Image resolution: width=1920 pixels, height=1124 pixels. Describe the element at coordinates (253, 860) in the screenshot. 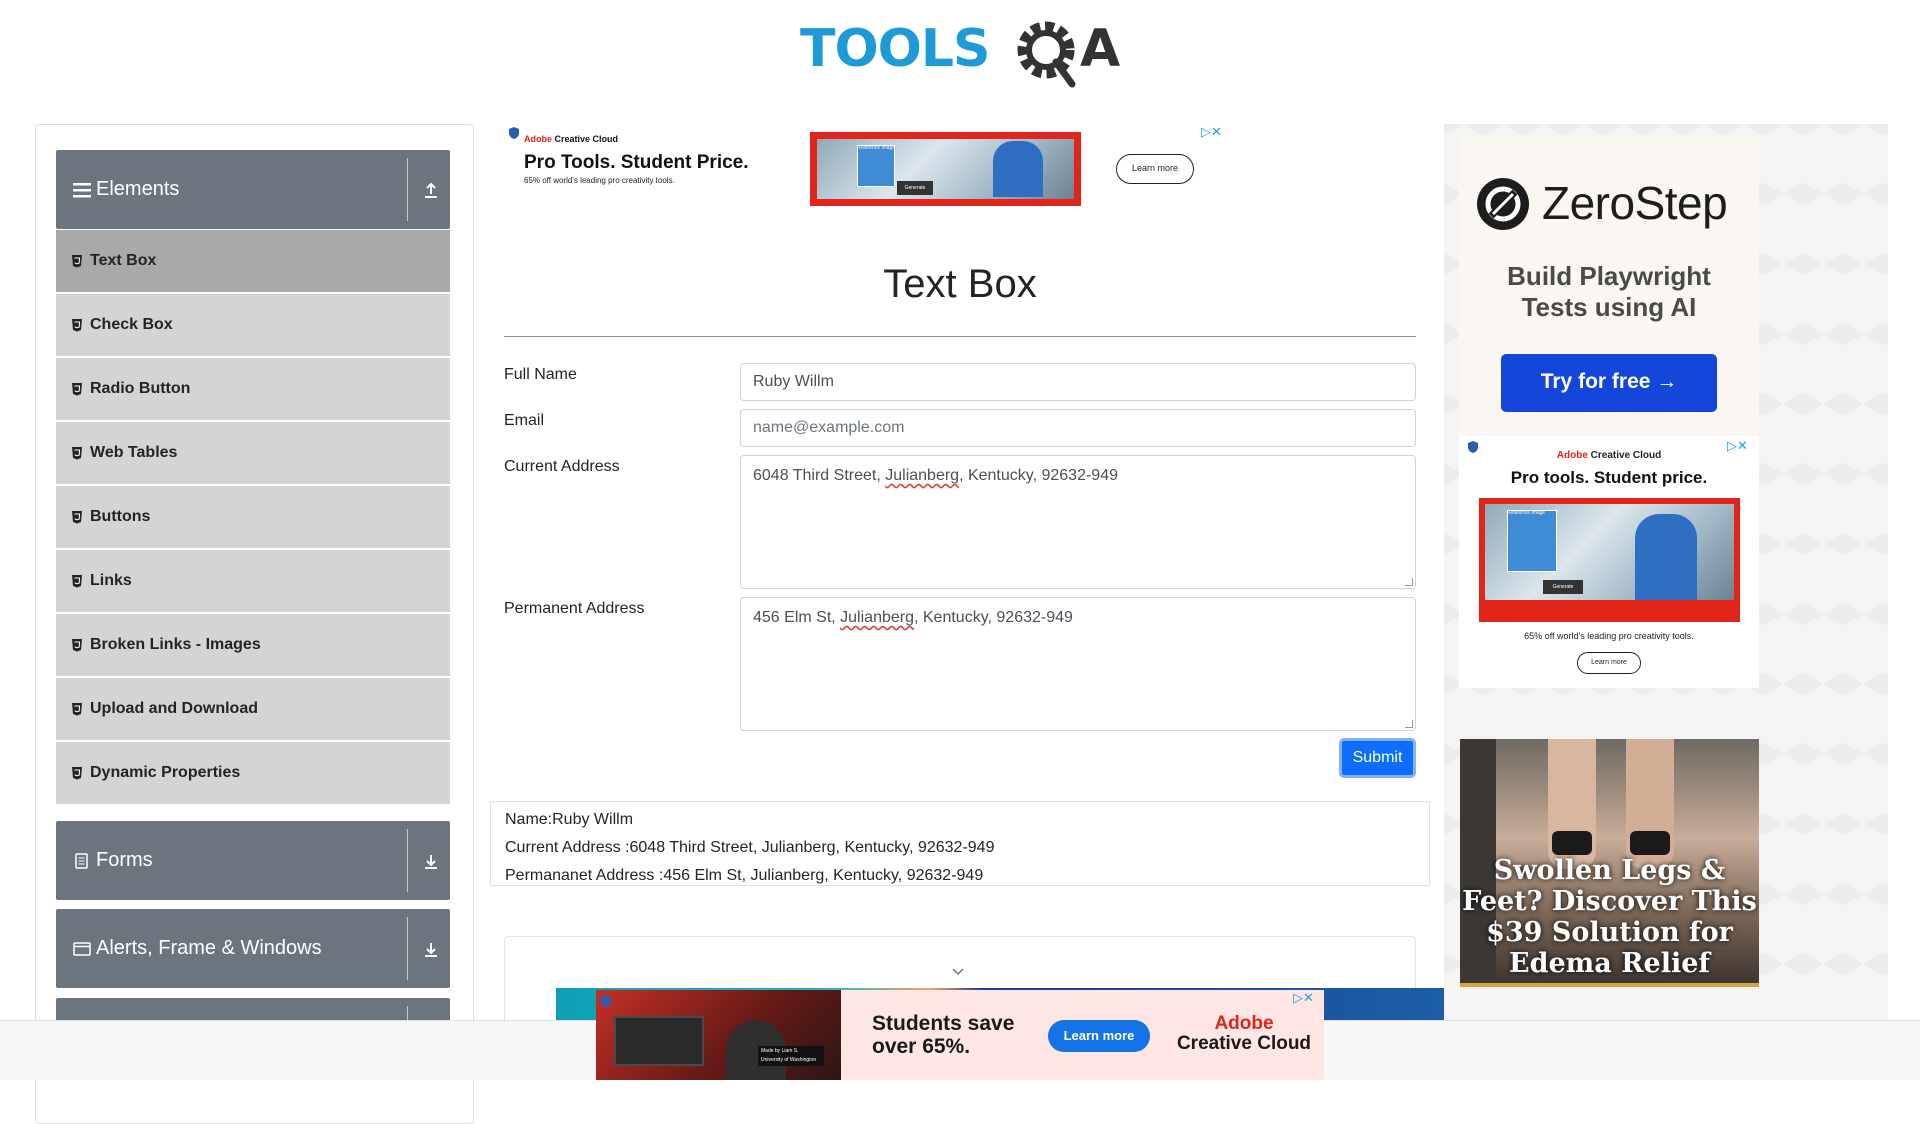

I see `group-header-forms: Forms` at that location.